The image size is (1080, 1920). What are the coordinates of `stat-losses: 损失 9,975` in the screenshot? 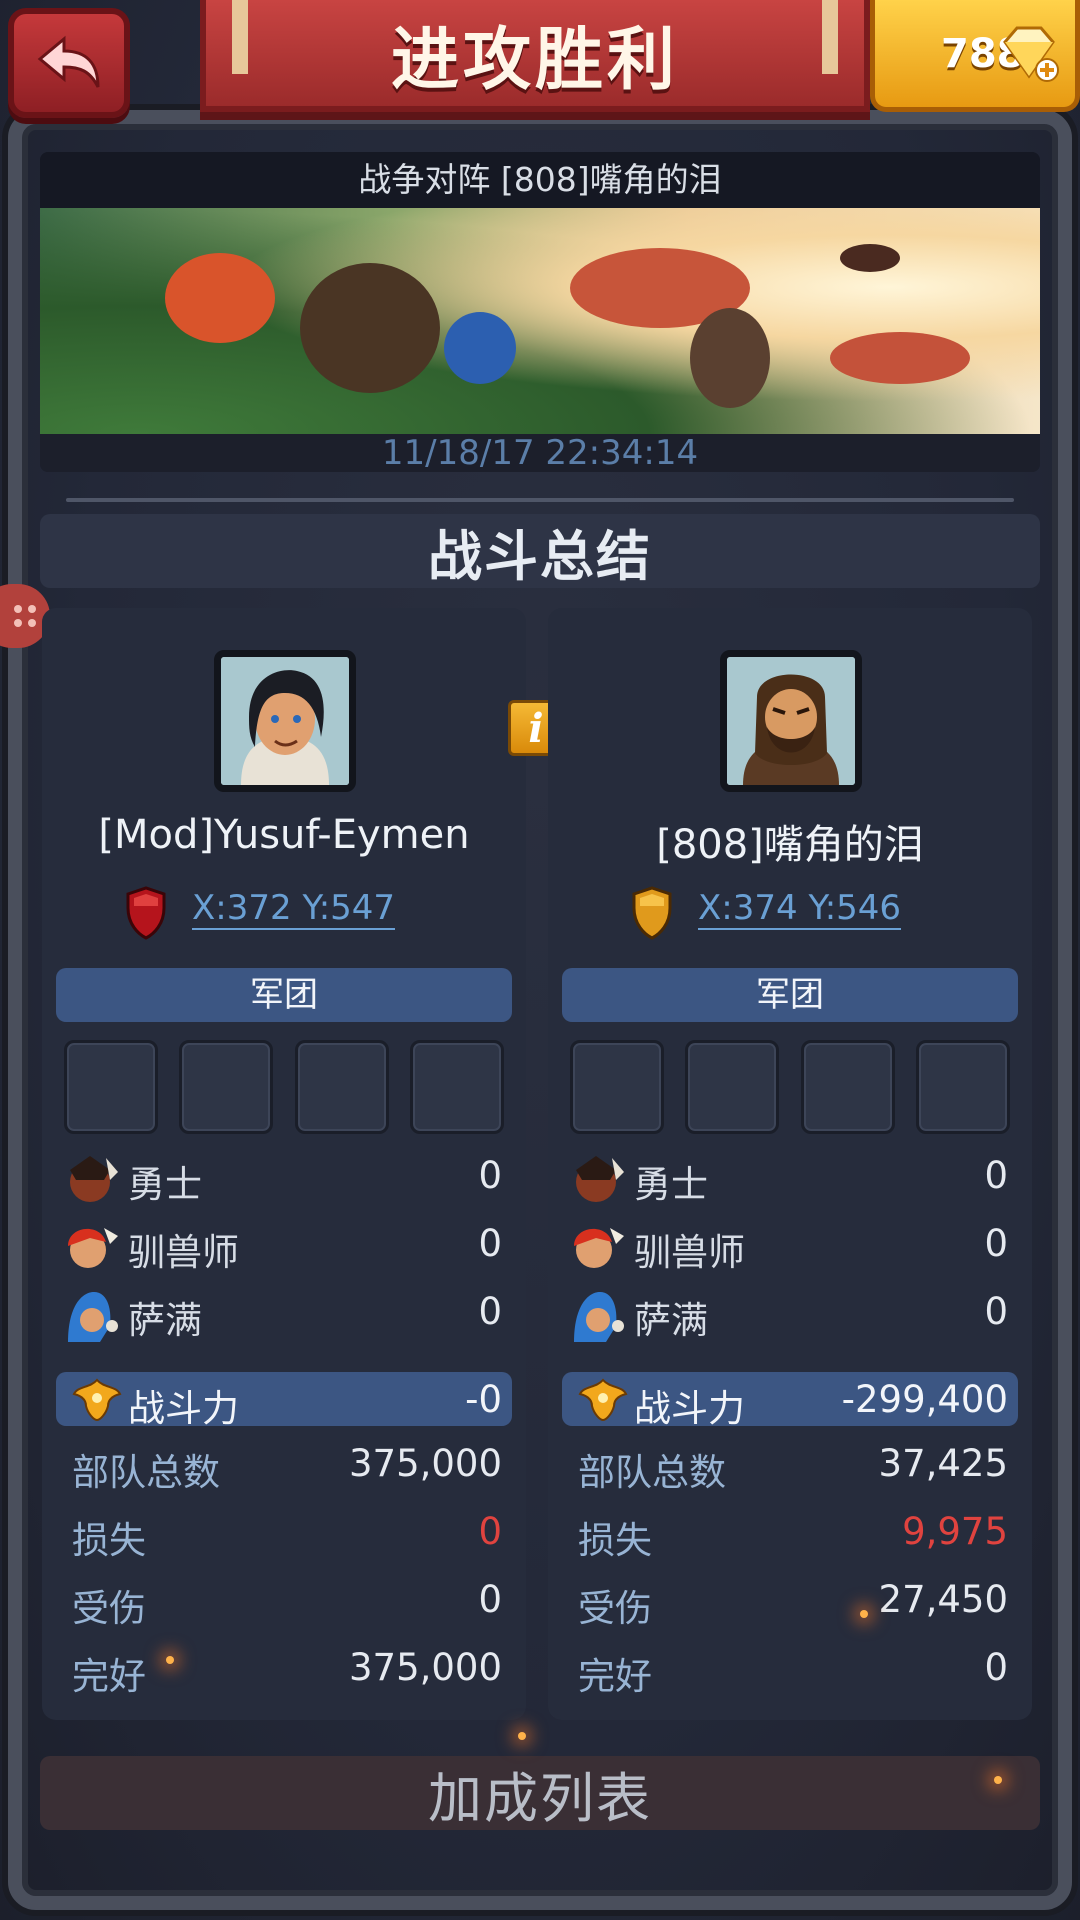 It's located at (798, 1534).